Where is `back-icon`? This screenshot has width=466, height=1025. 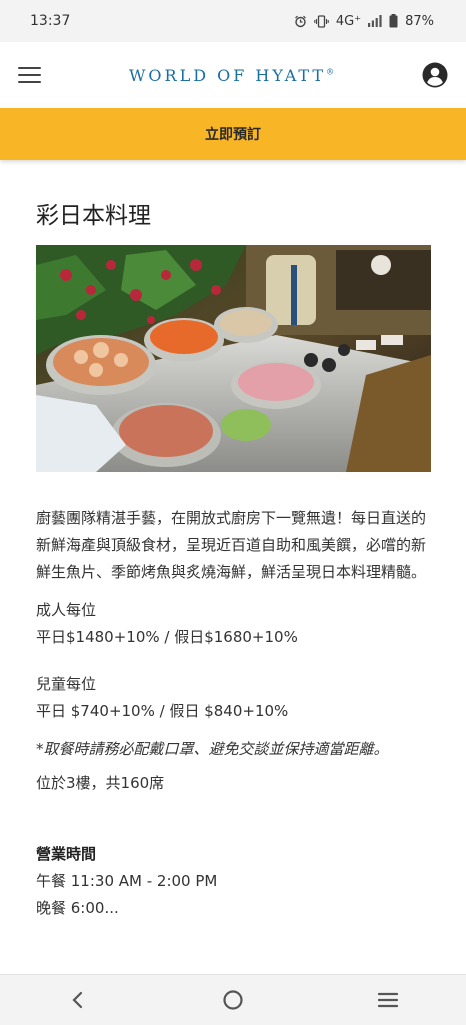 back-icon is located at coordinates (78, 1000).